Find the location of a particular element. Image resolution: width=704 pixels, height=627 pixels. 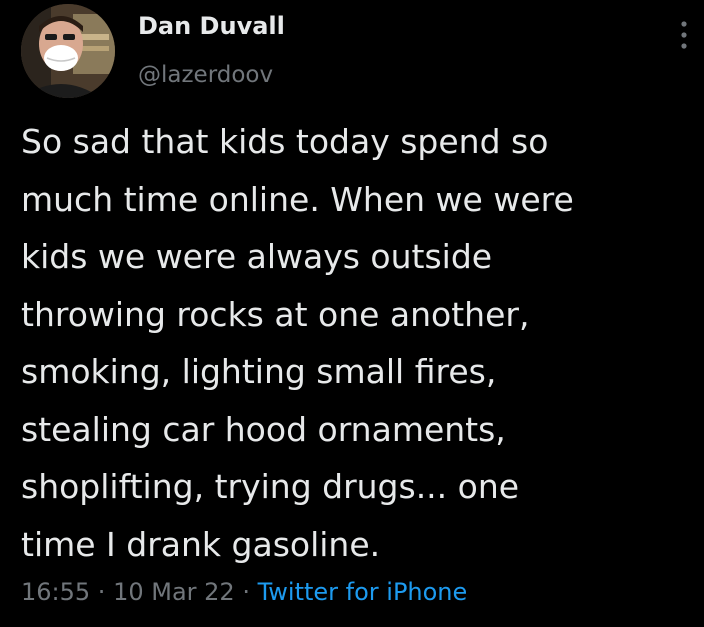

tweet-line: smoking, lighting small fires, is located at coordinates (259, 371).